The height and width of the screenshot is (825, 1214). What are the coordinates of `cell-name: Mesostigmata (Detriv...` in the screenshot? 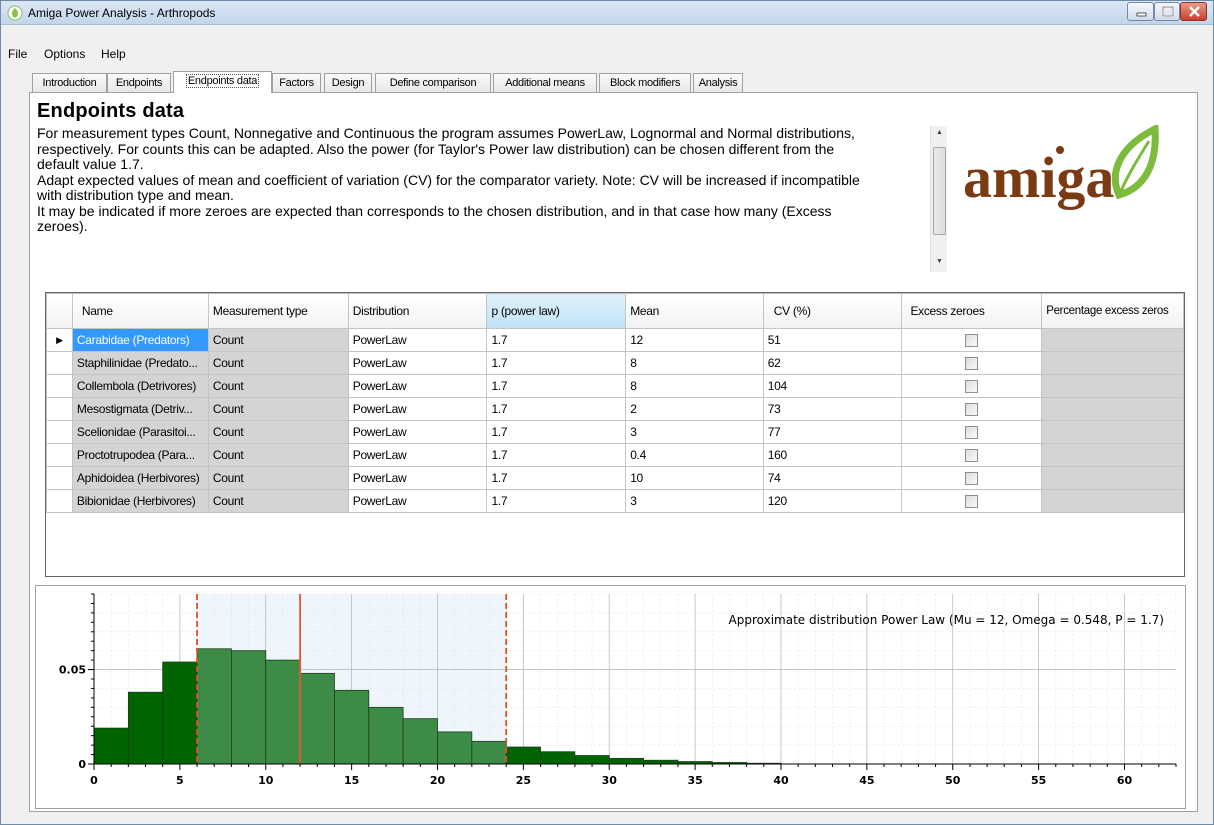 It's located at (140, 409).